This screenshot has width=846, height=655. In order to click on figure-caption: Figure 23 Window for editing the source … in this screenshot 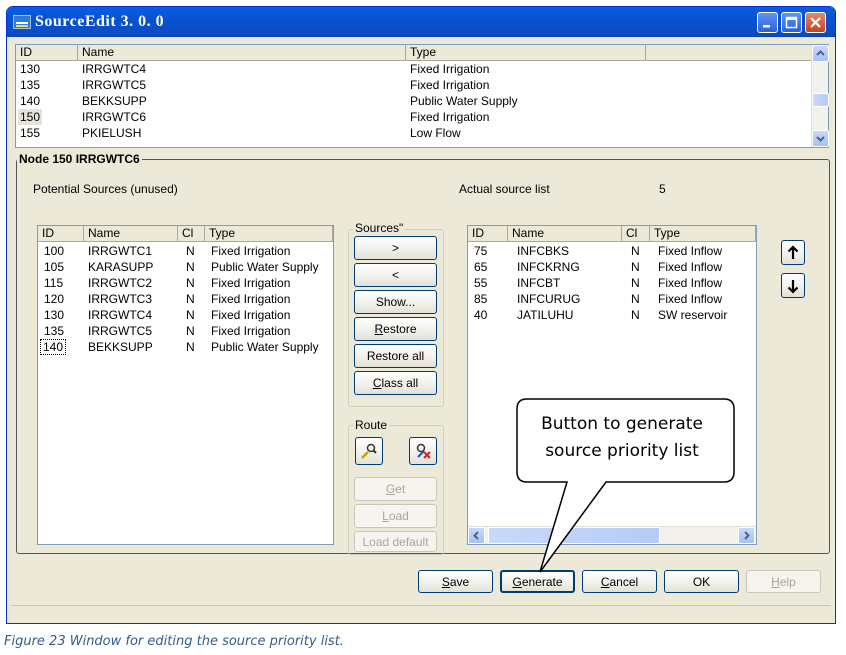, I will do `click(174, 641)`.